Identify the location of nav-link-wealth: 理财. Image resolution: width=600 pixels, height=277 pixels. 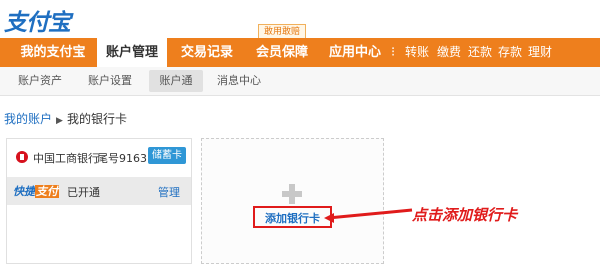
(540, 52).